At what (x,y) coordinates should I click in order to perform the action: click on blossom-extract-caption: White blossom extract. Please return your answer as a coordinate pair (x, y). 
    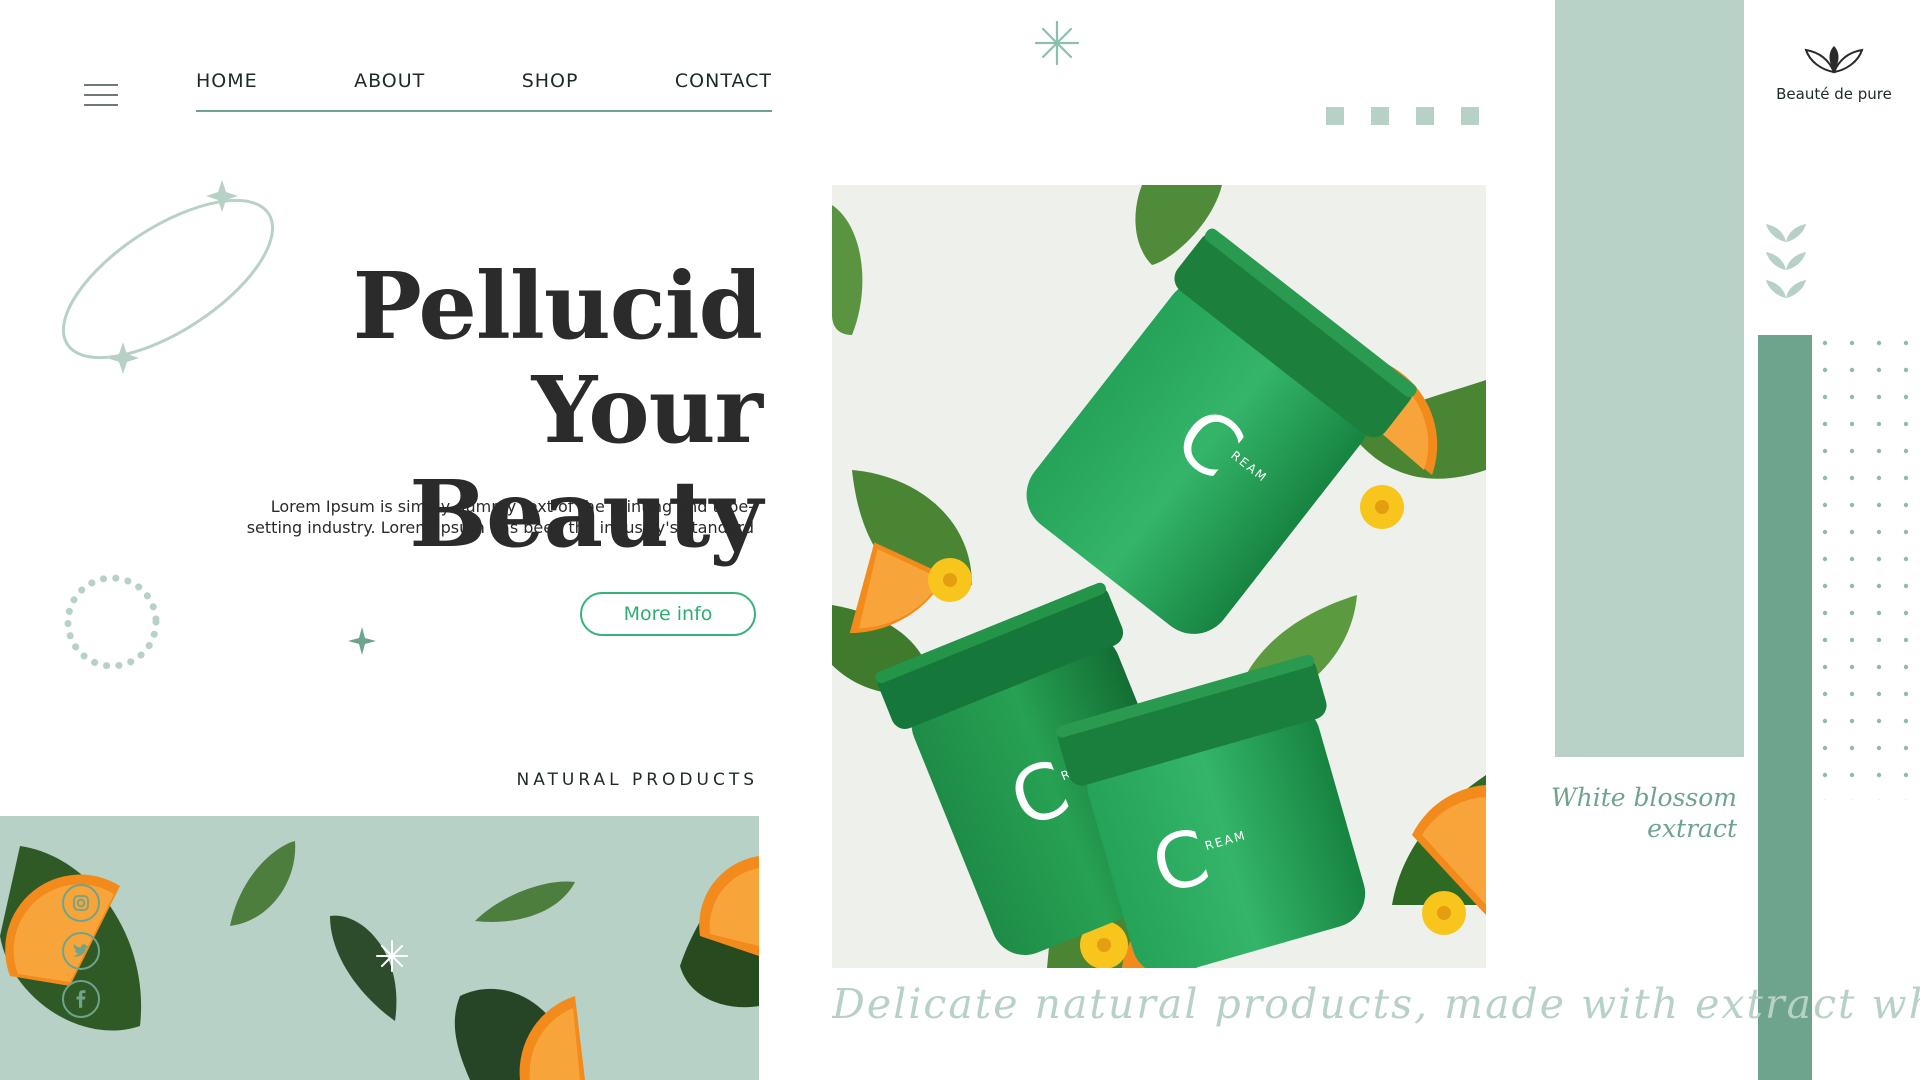
    Looking at the image, I should click on (1638, 813).